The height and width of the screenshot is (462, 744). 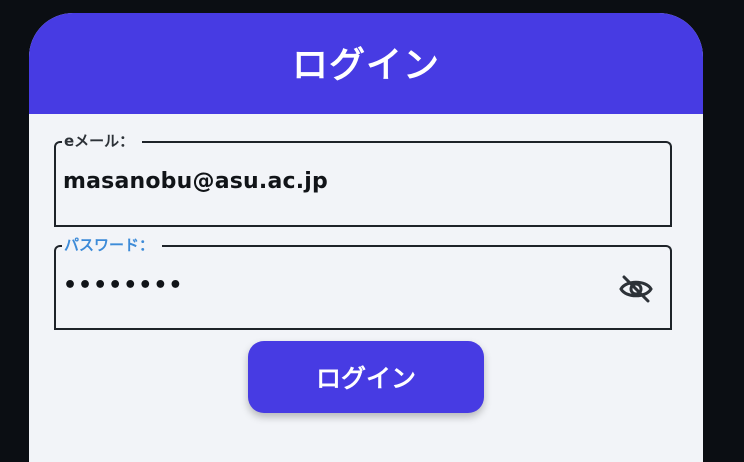 I want to click on page-title: ログイン, so click(x=365, y=65).